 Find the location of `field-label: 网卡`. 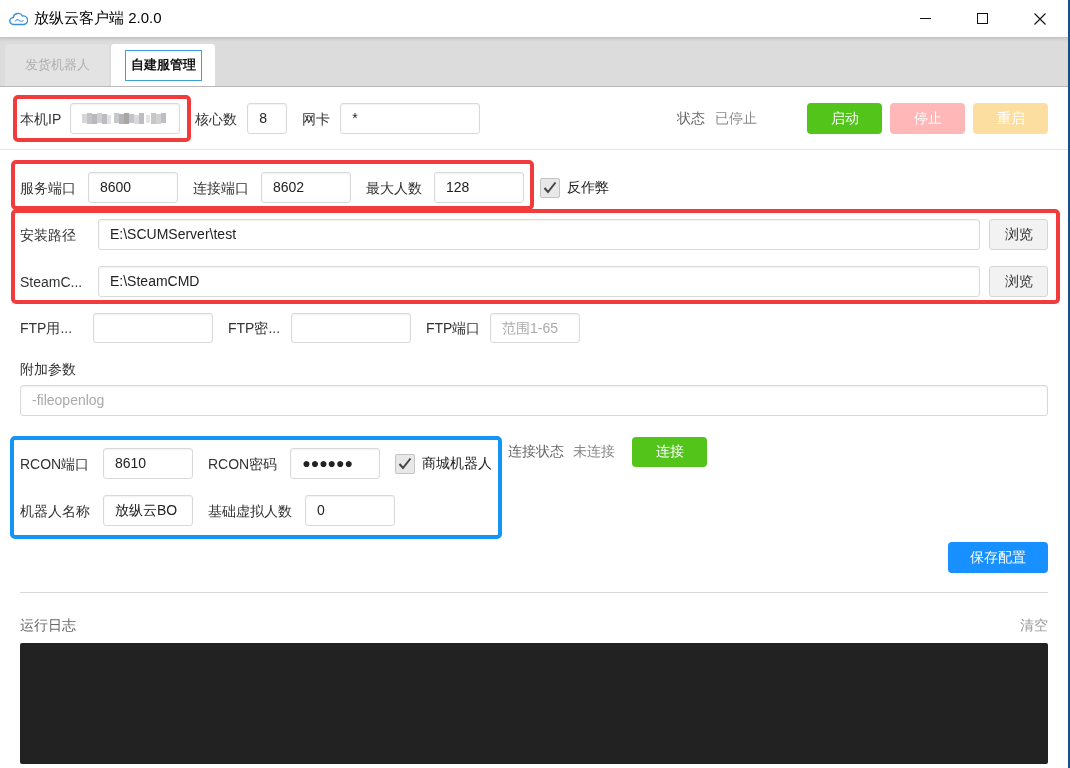

field-label: 网卡 is located at coordinates (316, 119).